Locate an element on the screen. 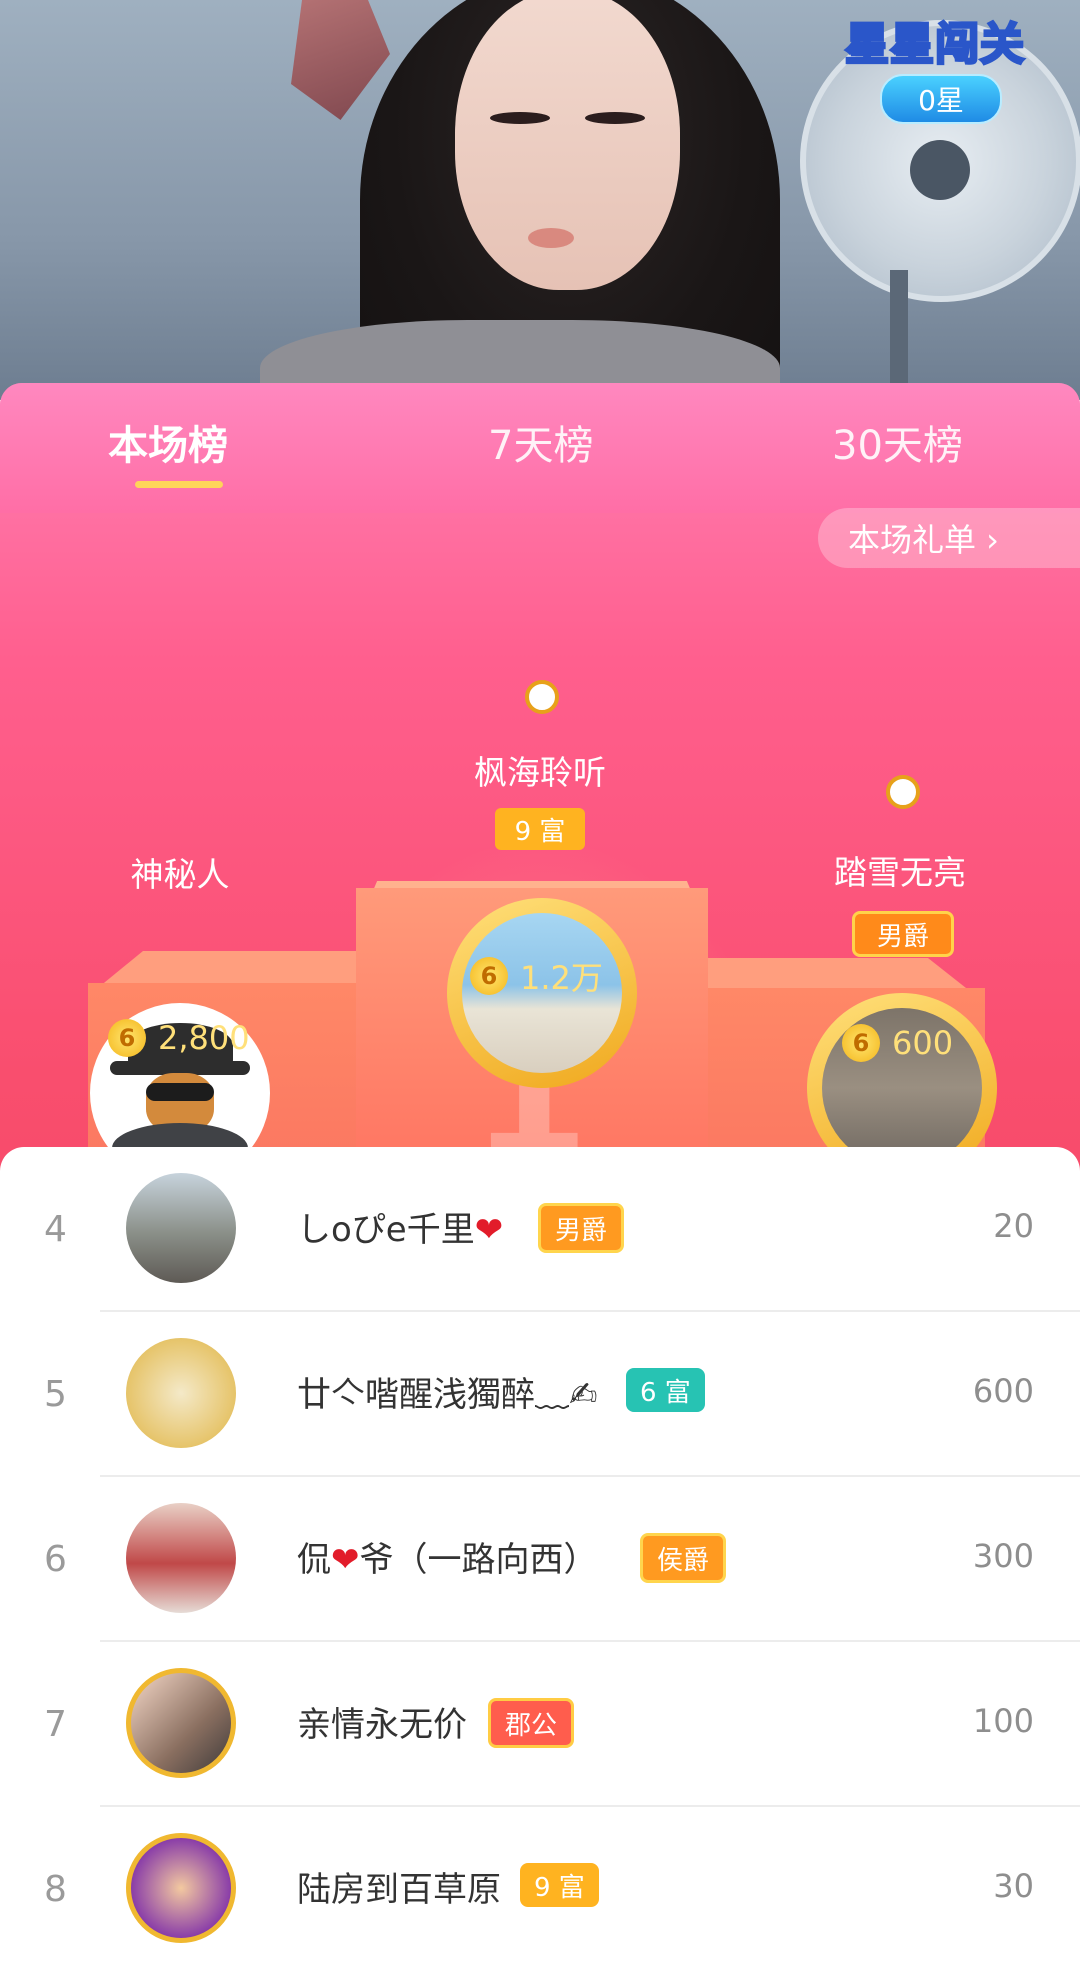  star-count-pill: 0星 is located at coordinates (941, 99).